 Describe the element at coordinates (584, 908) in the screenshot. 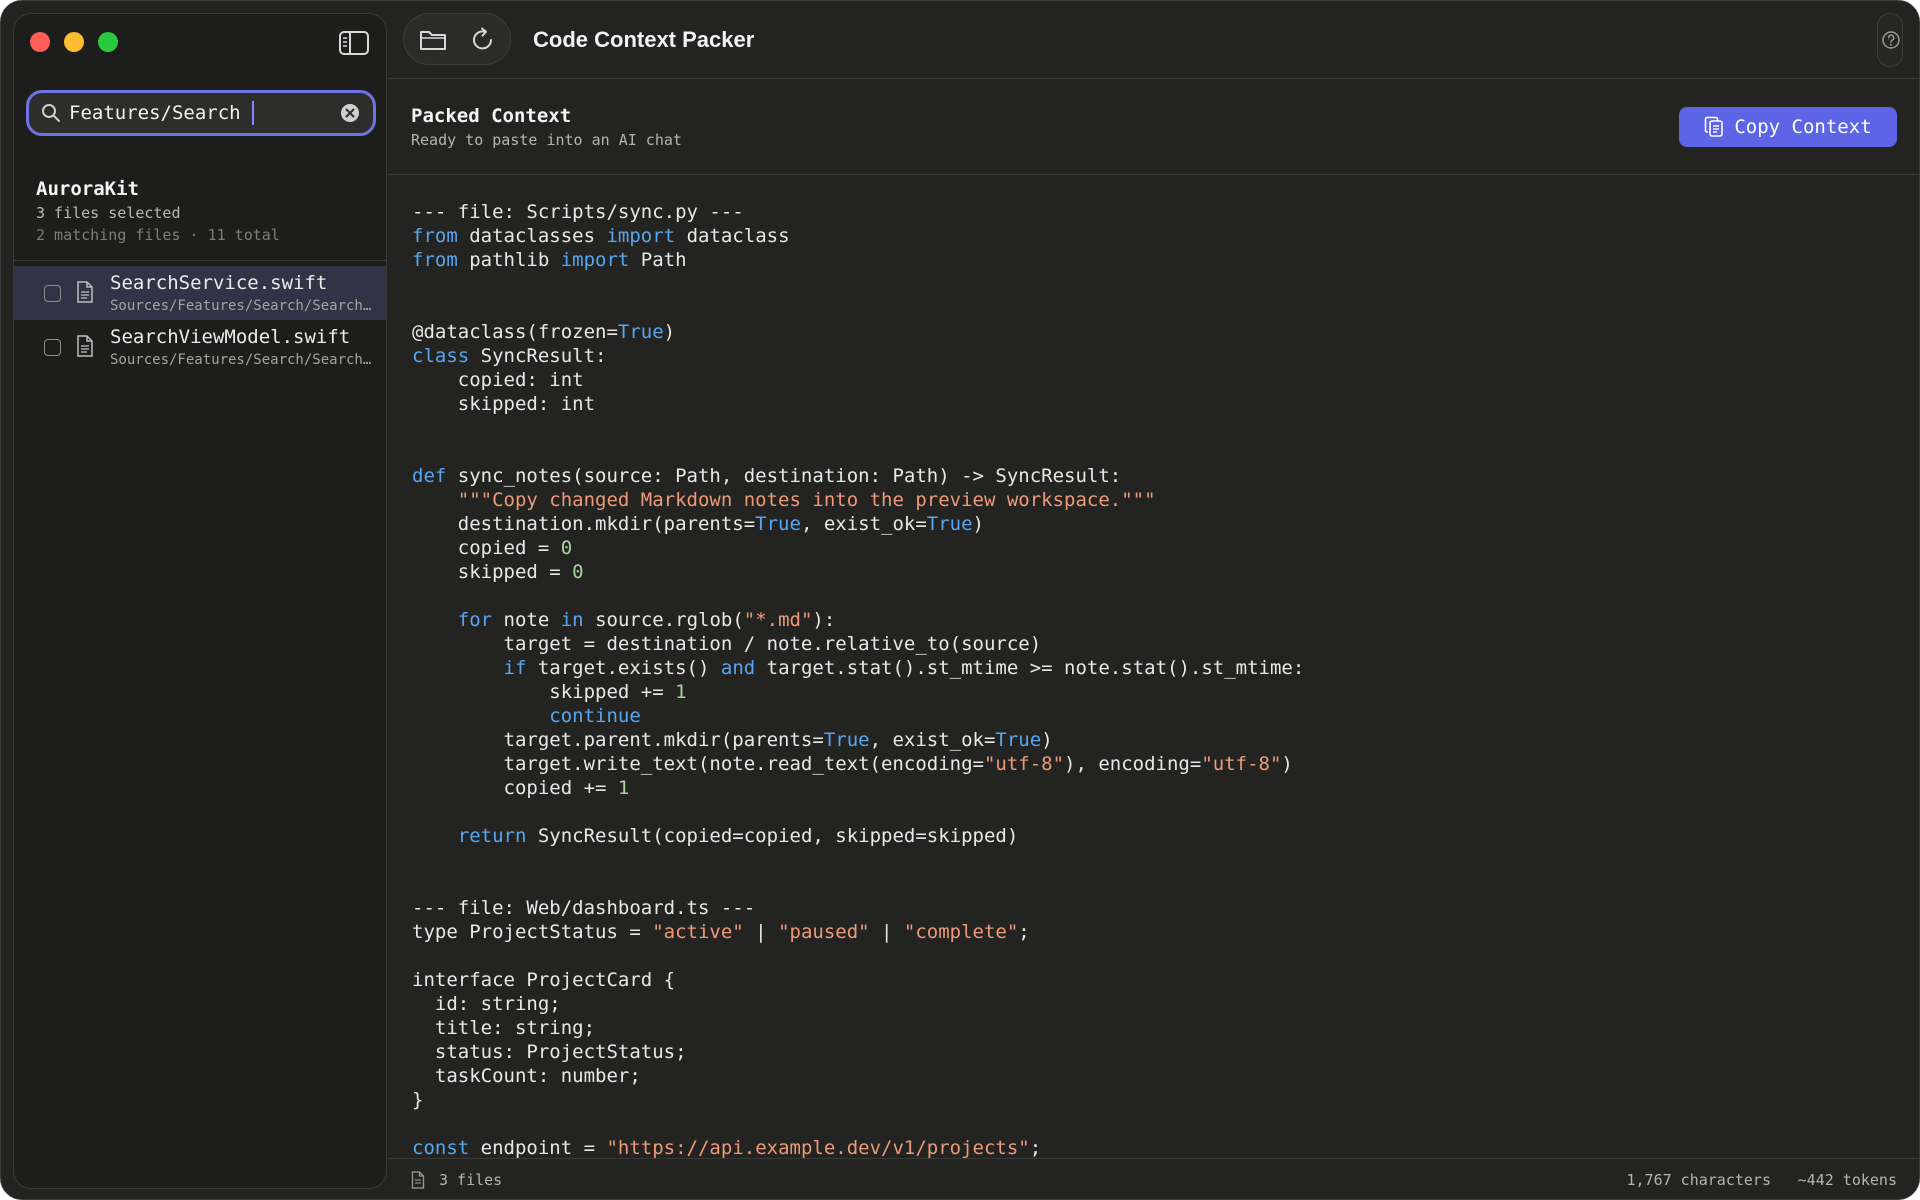

I see `code-token: --- file: Web/dashboard.ts ---` at that location.